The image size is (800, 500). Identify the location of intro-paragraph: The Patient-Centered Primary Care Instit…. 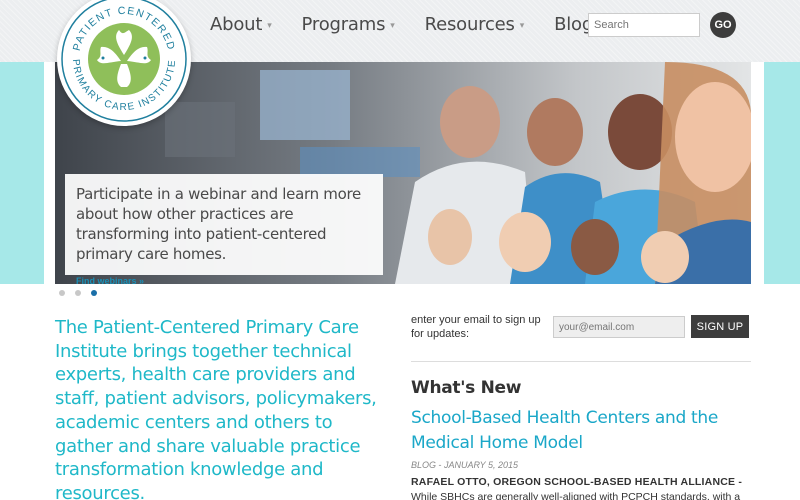
(216, 408).